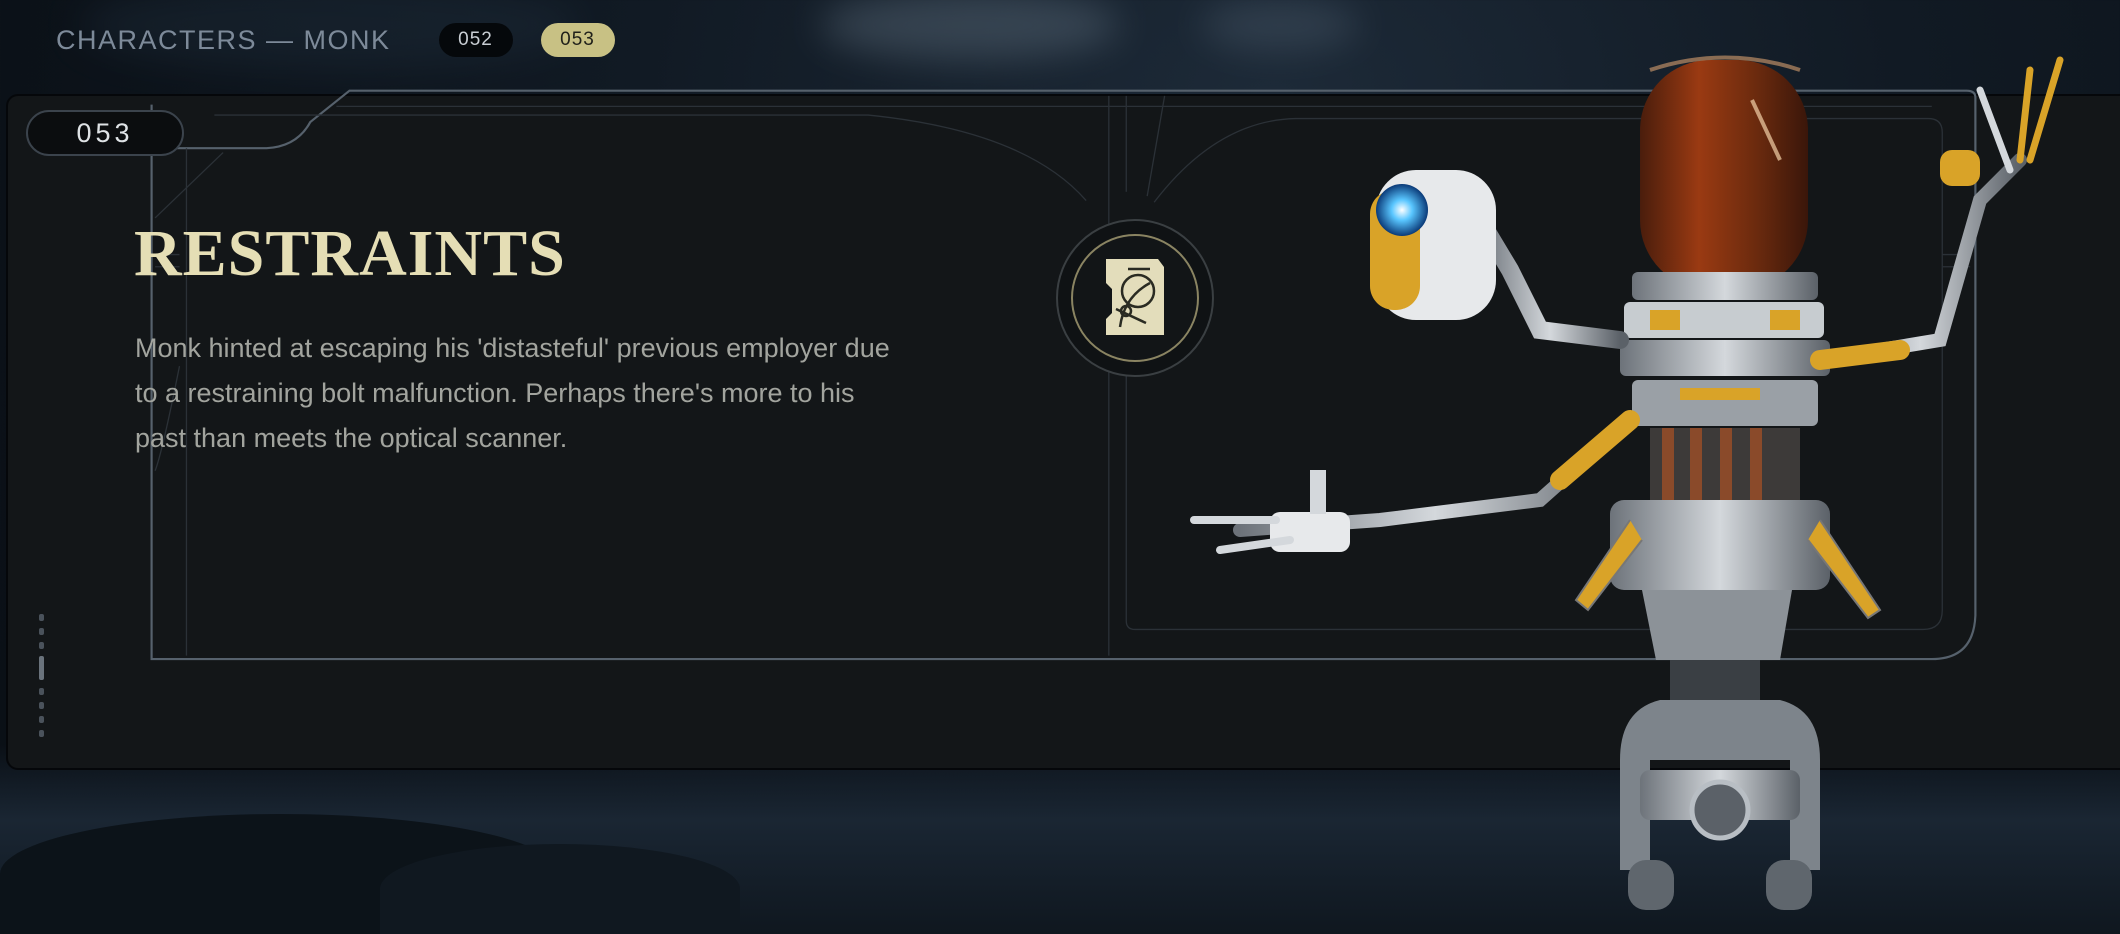  I want to click on entry-title: RESTRAINTS, so click(350, 253).